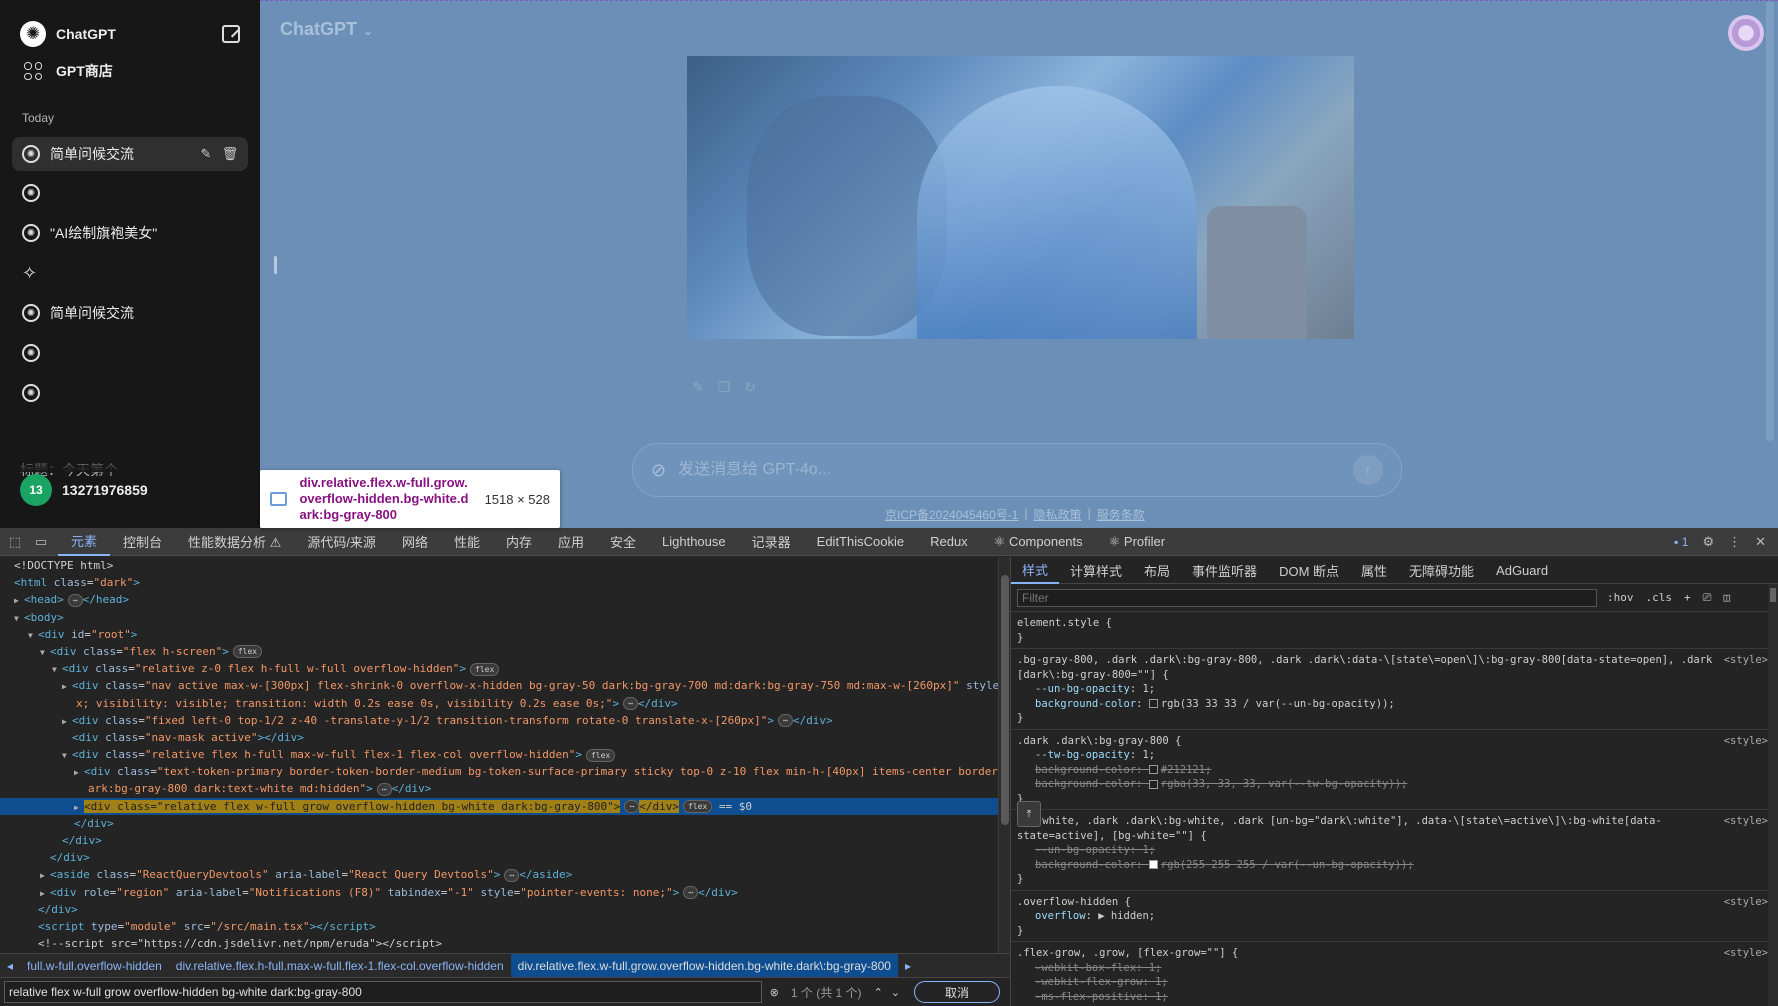 Image resolution: width=1778 pixels, height=1006 pixels. What do you see at coordinates (951, 514) in the screenshot?
I see `icp-link: 京ICP备2024045460号-1` at bounding box center [951, 514].